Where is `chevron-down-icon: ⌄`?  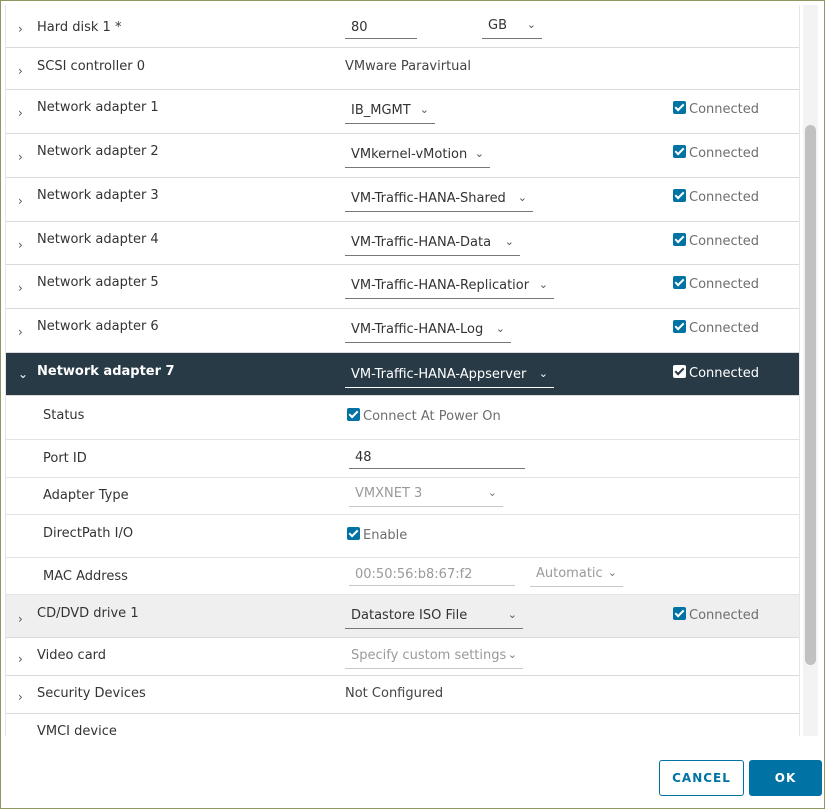 chevron-down-icon: ⌄ is located at coordinates (24, 374).